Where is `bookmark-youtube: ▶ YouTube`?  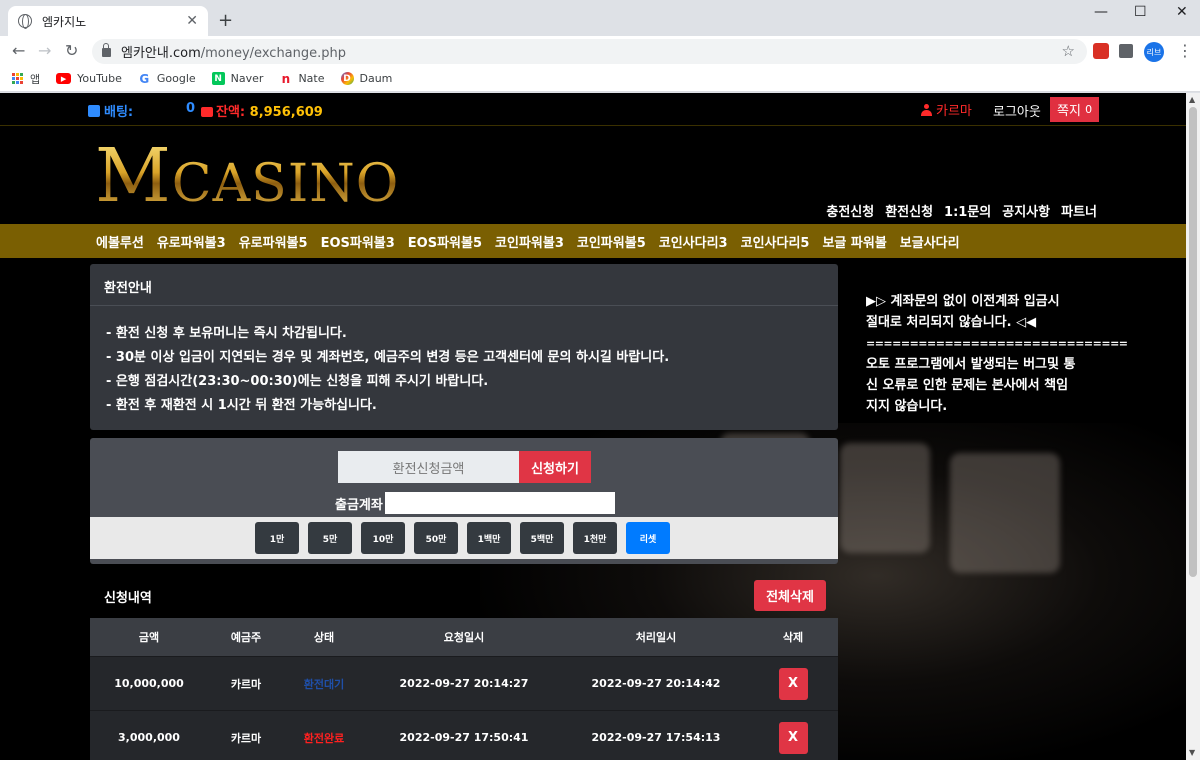 bookmark-youtube: ▶ YouTube is located at coordinates (89, 78).